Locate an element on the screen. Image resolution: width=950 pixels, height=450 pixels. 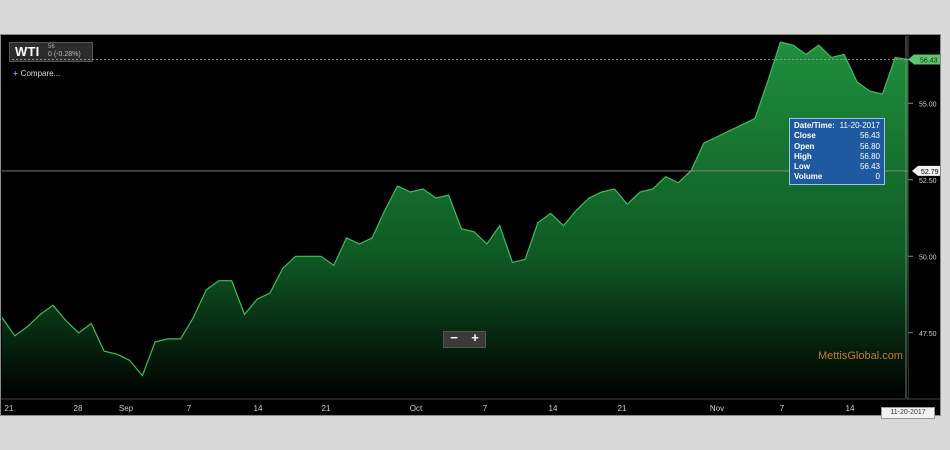
zoom-controls: − + is located at coordinates (464, 339).